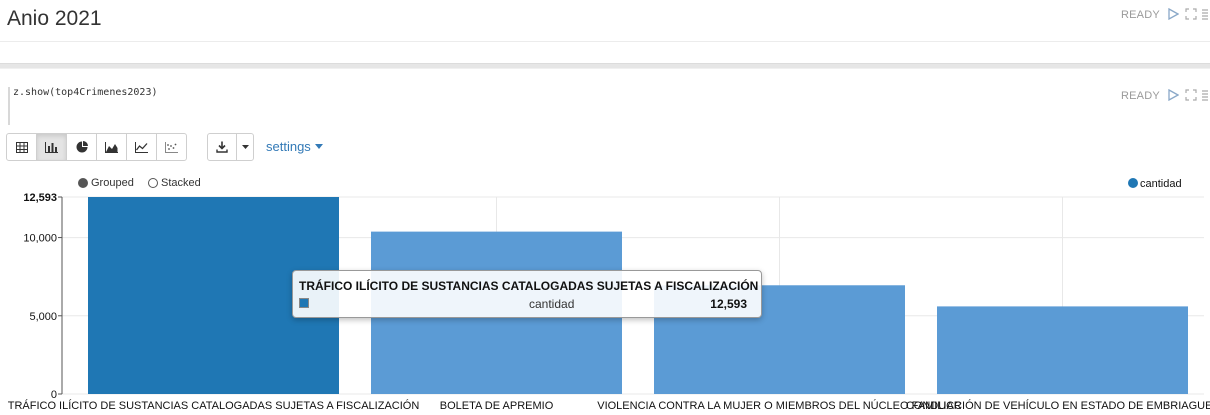 The image size is (1210, 415). Describe the element at coordinates (552, 304) in the screenshot. I see `tooltip-series: cantidad` at that location.